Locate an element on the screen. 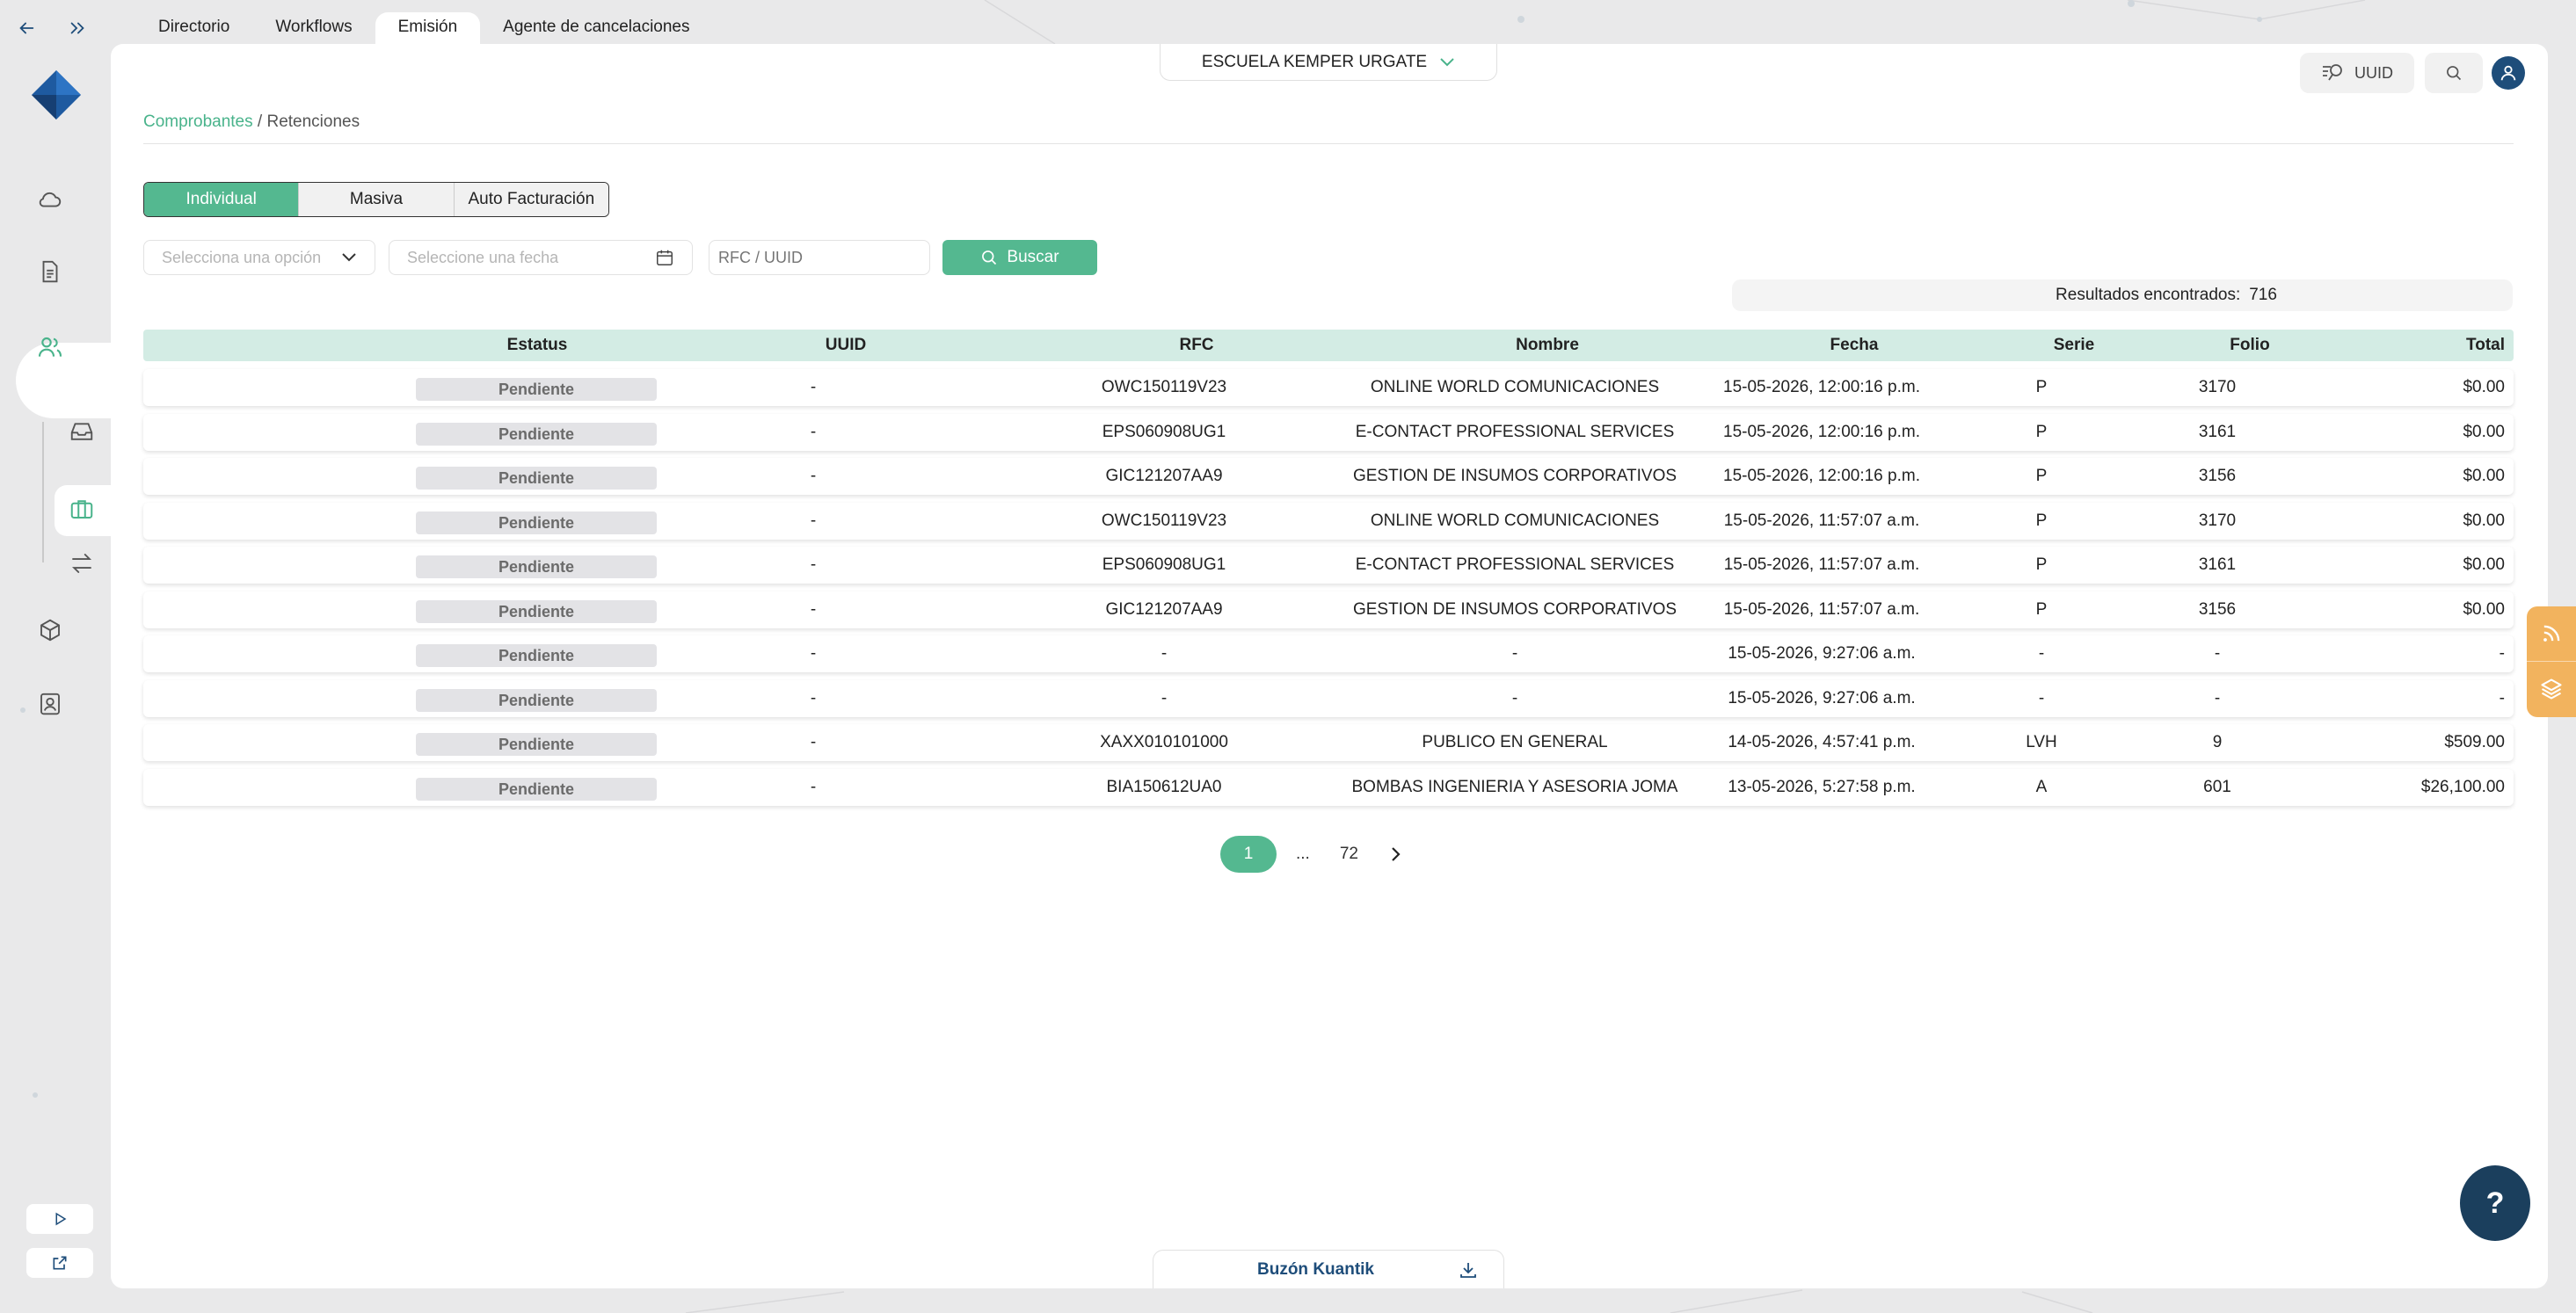 Image resolution: width=2576 pixels, height=1313 pixels. cell-fecha: 15-05-2026, 9:27:06 a.m. is located at coordinates (1822, 653).